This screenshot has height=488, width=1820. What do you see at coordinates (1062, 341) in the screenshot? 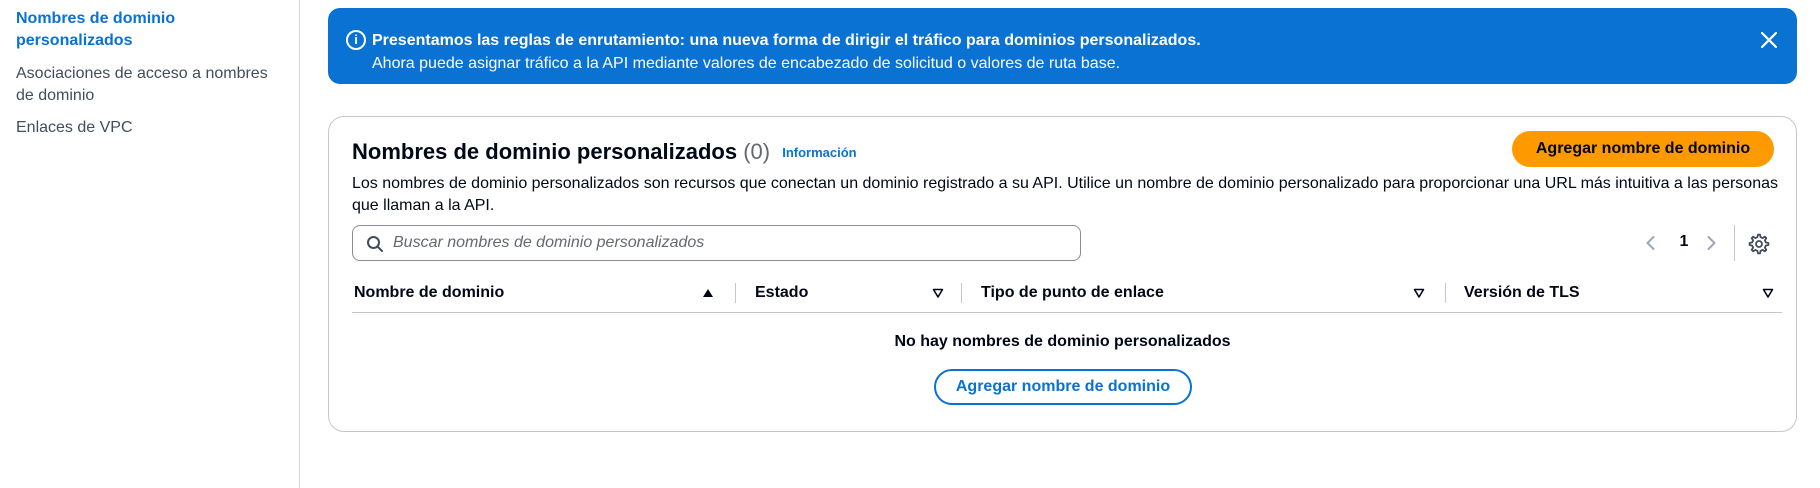
I see `empty-state-title: No hay nombres de dominio personalizados` at bounding box center [1062, 341].